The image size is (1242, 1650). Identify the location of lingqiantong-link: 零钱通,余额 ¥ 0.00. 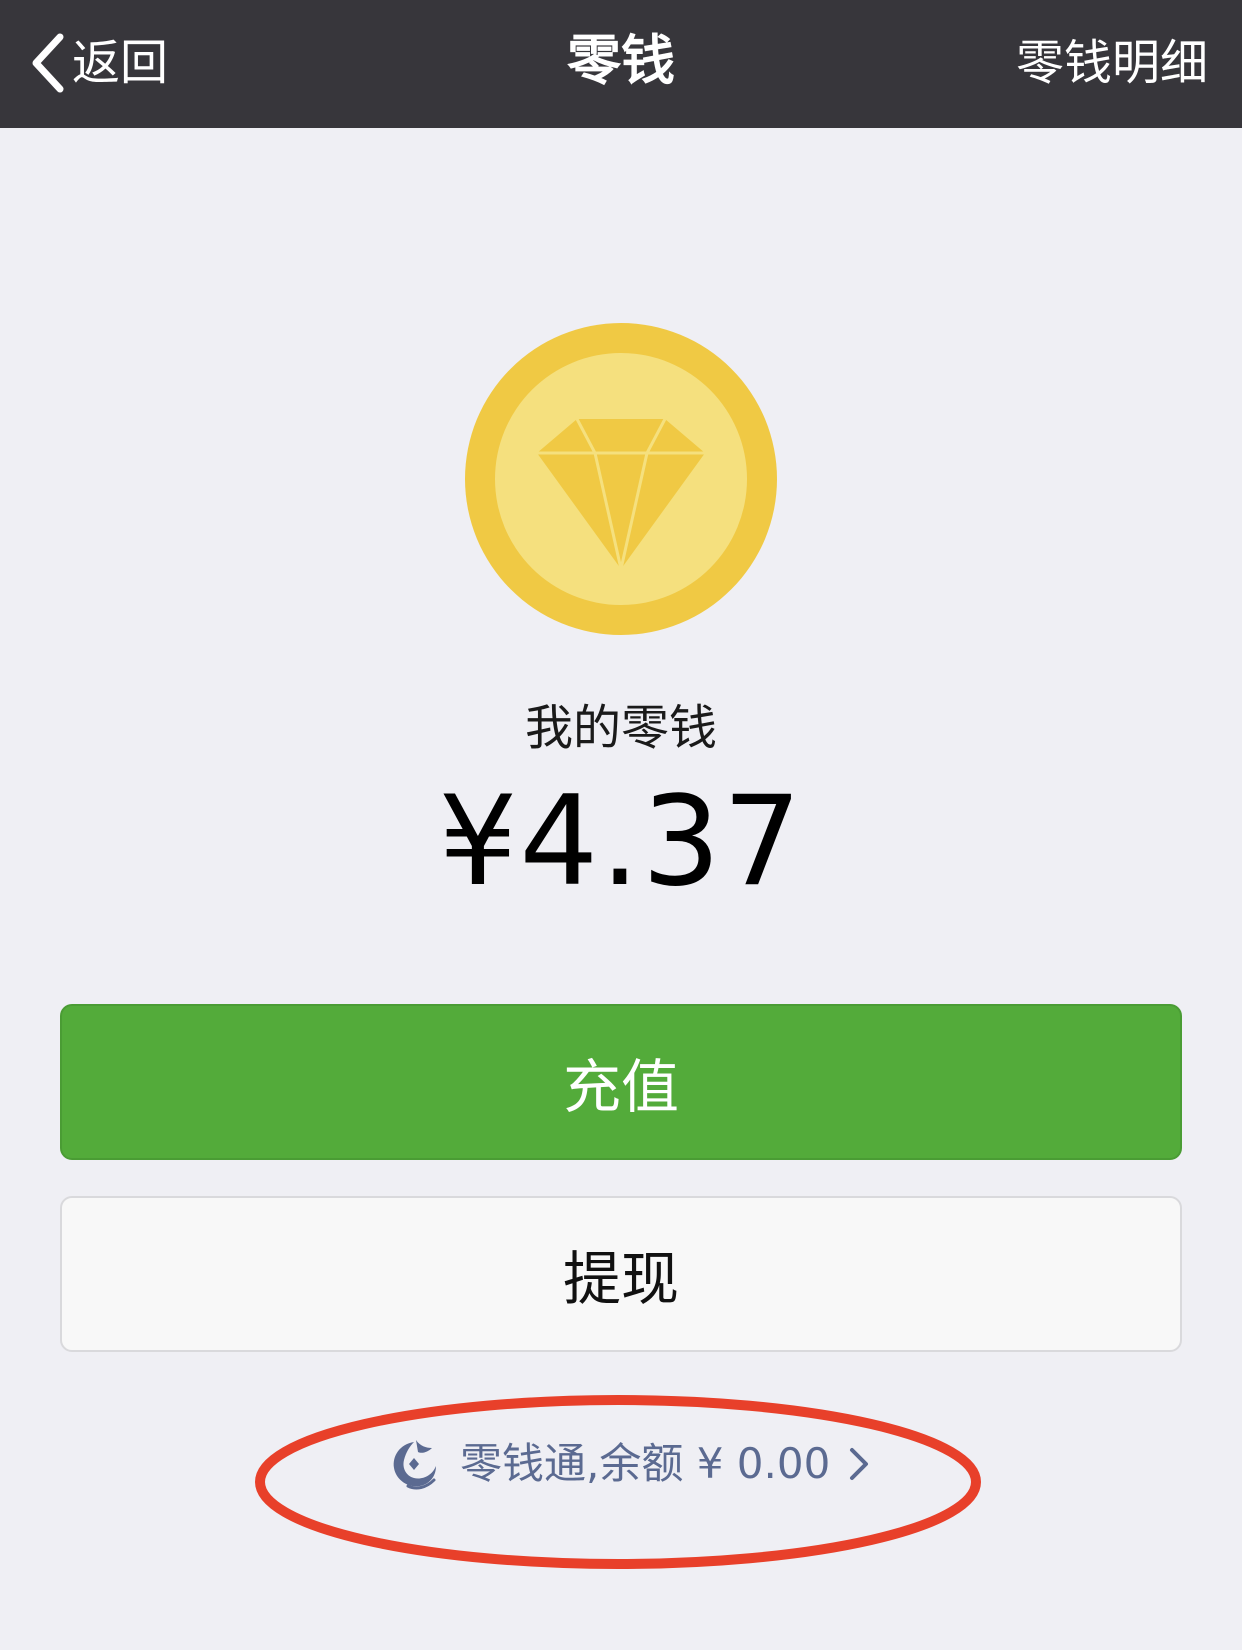
(628, 1464).